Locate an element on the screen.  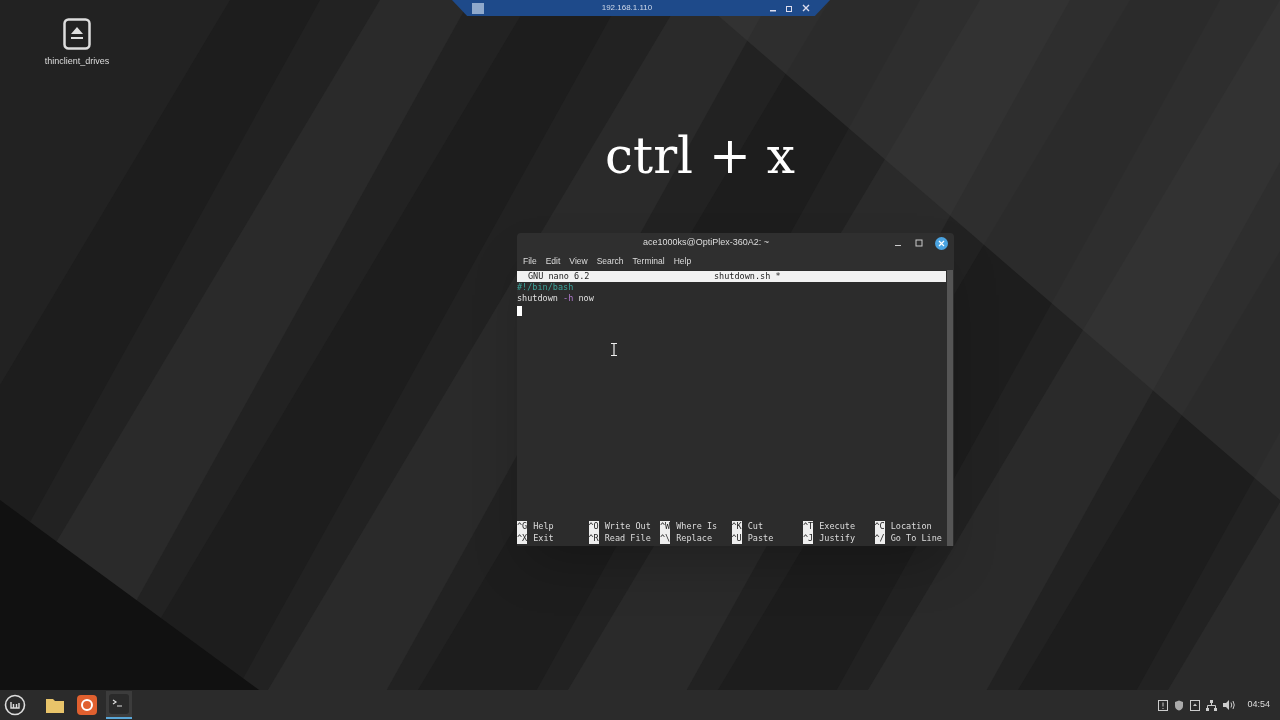
connection-address: 192.168.1.110 is located at coordinates (627, 8).